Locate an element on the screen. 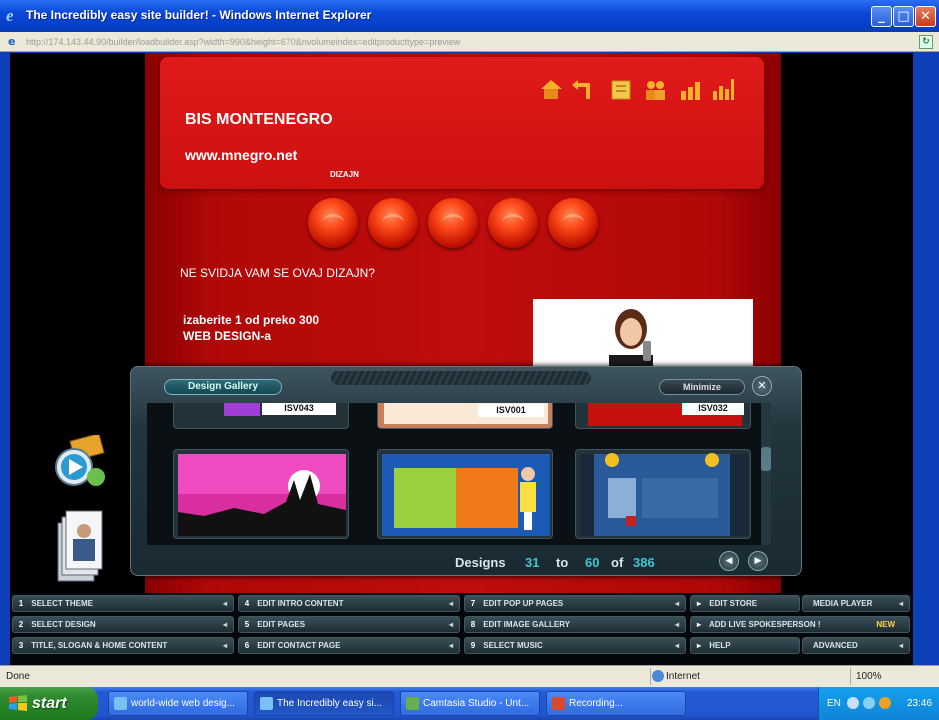 Image resolution: width=939 pixels, height=720 pixels. minimize-window-button: _ is located at coordinates (881, 16).